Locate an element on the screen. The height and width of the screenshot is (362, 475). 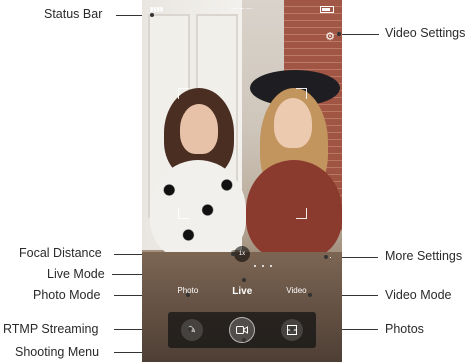
rtmp-streaming-label: RTMP Streaming is located at coordinates (51, 329).